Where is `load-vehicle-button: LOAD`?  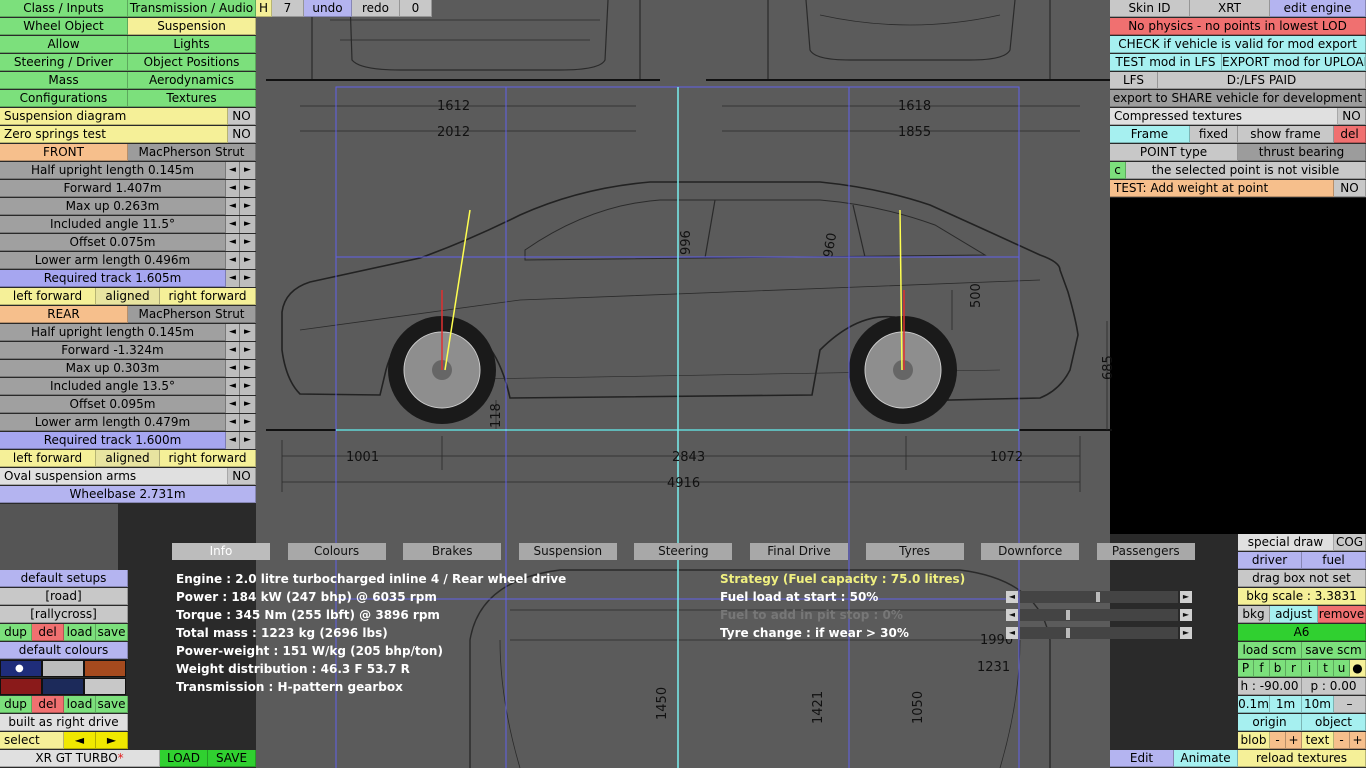 load-vehicle-button: LOAD is located at coordinates (184, 758).